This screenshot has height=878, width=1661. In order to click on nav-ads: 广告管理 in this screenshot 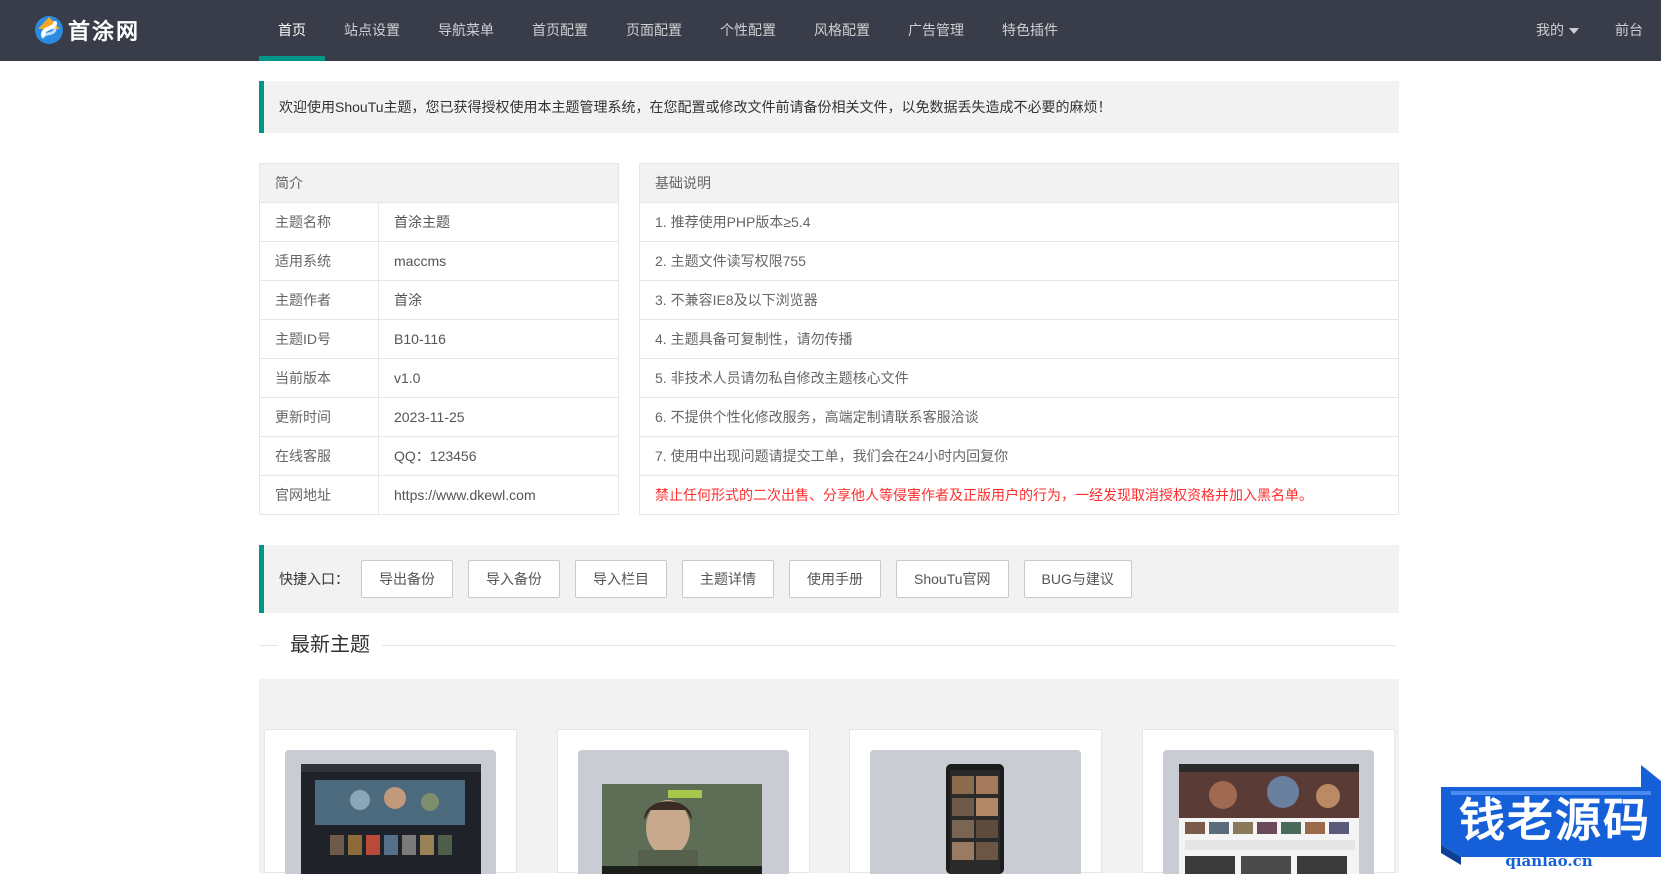, I will do `click(936, 30)`.